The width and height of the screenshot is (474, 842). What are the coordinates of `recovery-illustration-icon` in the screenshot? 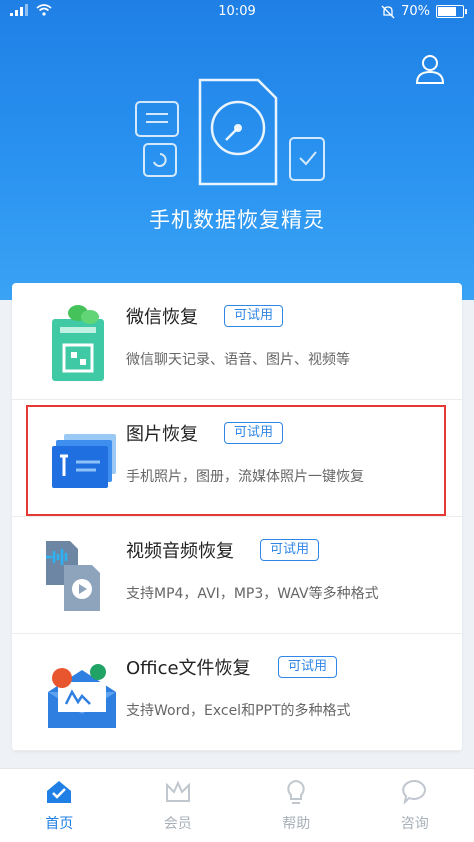 It's located at (230, 132).